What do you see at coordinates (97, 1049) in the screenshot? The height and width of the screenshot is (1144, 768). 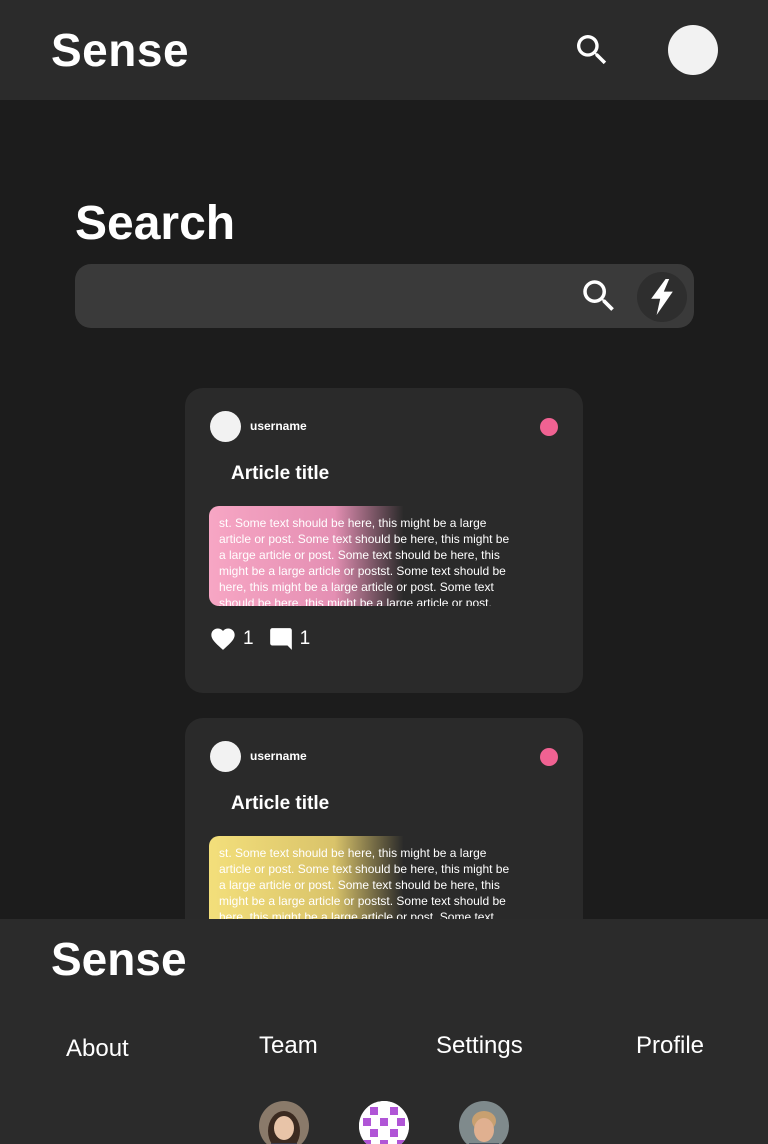 I see `footer-link-about: About` at bounding box center [97, 1049].